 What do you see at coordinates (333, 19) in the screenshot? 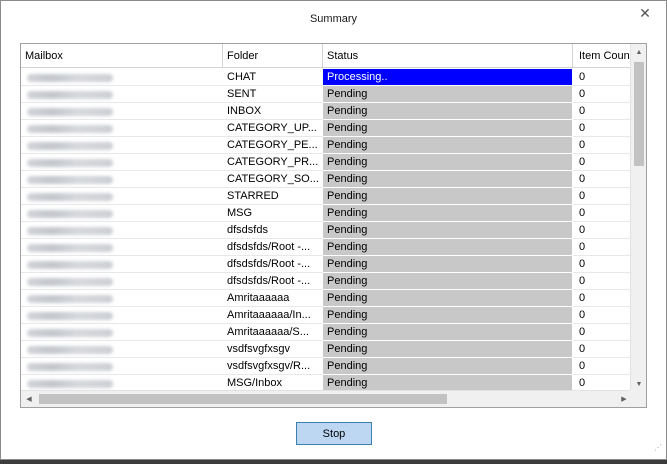
I see `dialog-title: Summary` at bounding box center [333, 19].